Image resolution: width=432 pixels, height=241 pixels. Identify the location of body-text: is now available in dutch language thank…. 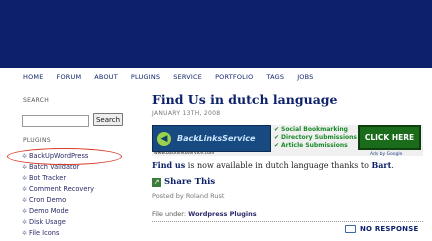
(278, 165).